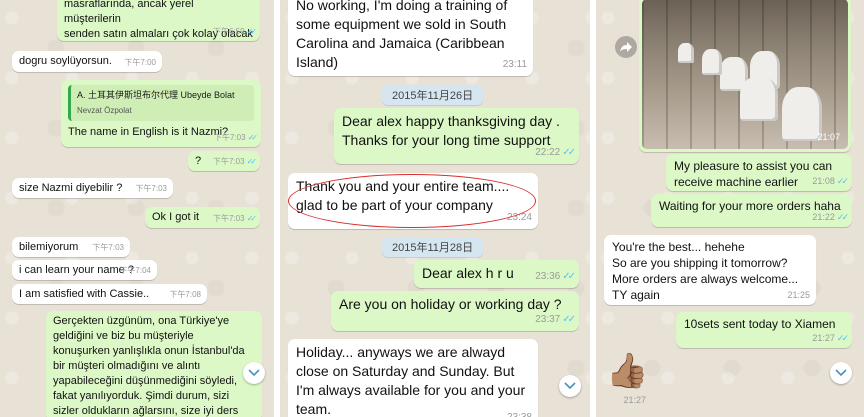 This screenshot has height=417, width=864. What do you see at coordinates (84, 270) in the screenshot?
I see `message-bubble: i can learn your name ? 下午7:04` at bounding box center [84, 270].